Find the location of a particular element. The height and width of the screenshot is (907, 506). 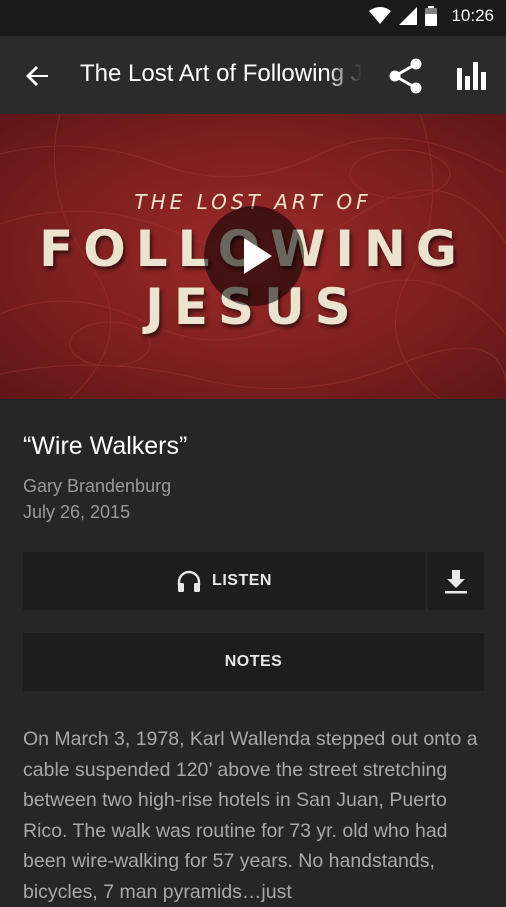

notes-button: NOTES is located at coordinates (253, 662).